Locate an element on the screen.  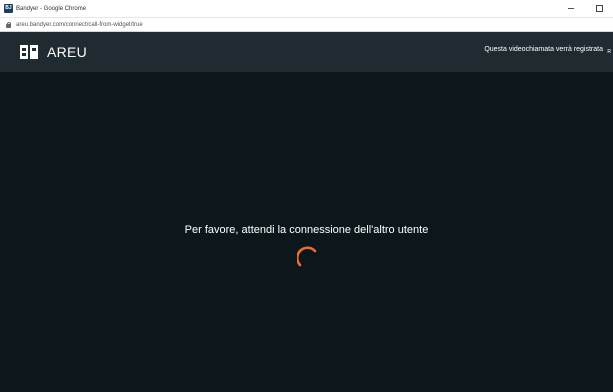
minimize-icon is located at coordinates (571, 8).